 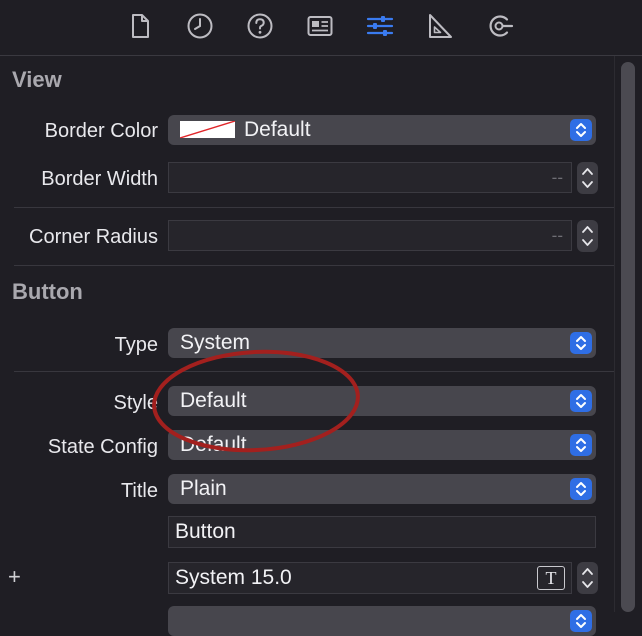 I want to click on size-inspector-tab, so click(x=440, y=26).